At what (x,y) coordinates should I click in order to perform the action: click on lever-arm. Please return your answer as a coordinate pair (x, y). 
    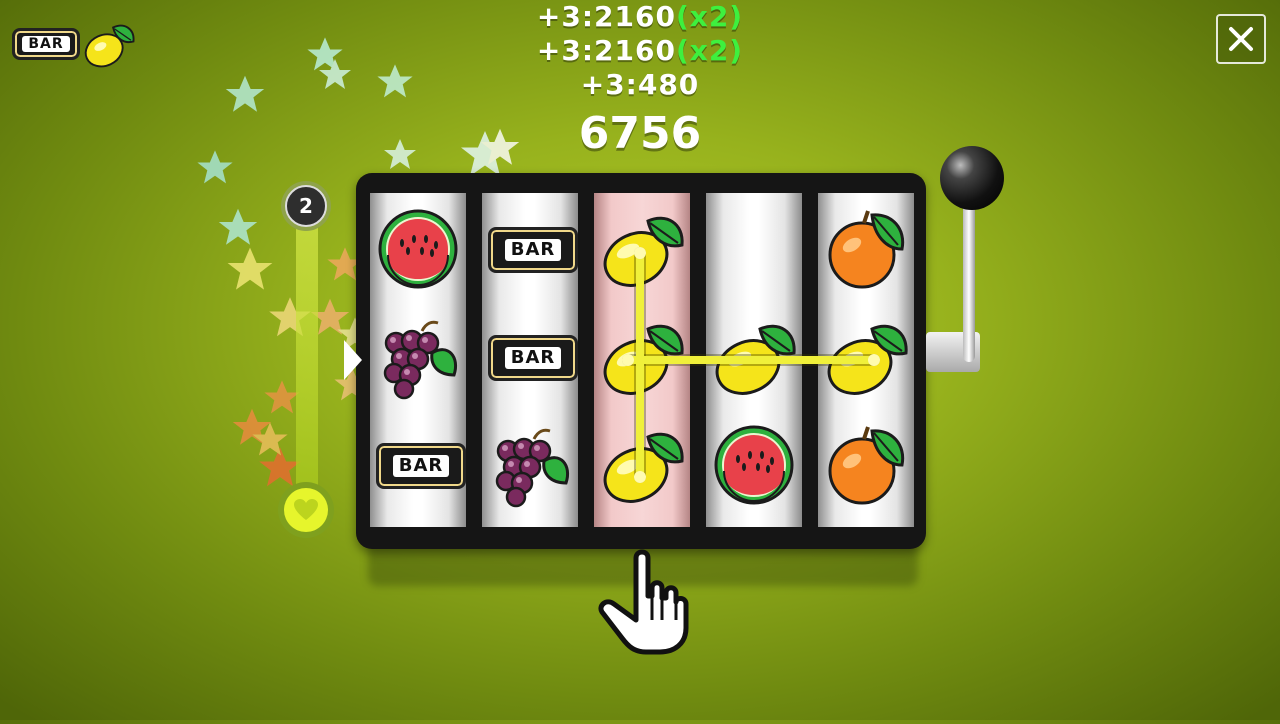
    Looking at the image, I should click on (969, 277).